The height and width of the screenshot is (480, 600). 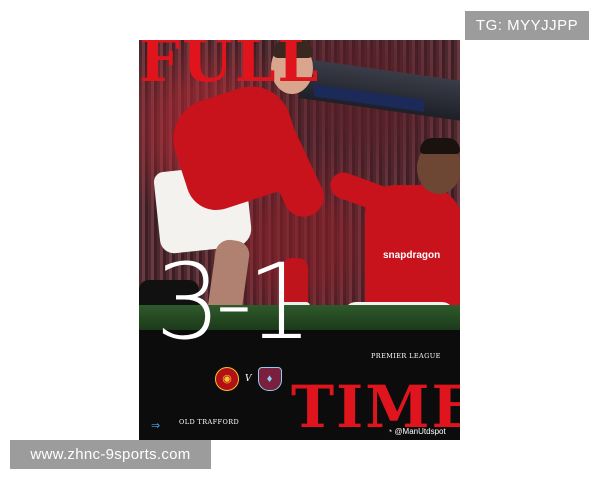 What do you see at coordinates (156, 426) in the screenshot?
I see `exit-icon: ⇒` at bounding box center [156, 426].